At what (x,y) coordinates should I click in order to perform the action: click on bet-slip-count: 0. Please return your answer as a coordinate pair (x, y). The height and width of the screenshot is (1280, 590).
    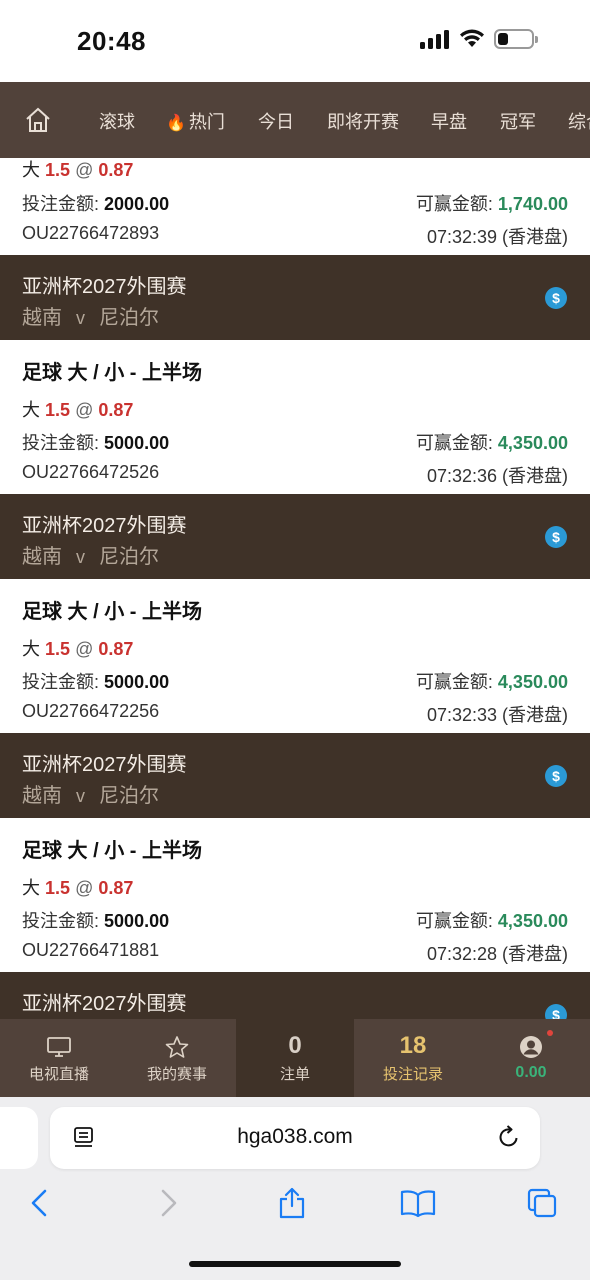
    Looking at the image, I should click on (295, 1045).